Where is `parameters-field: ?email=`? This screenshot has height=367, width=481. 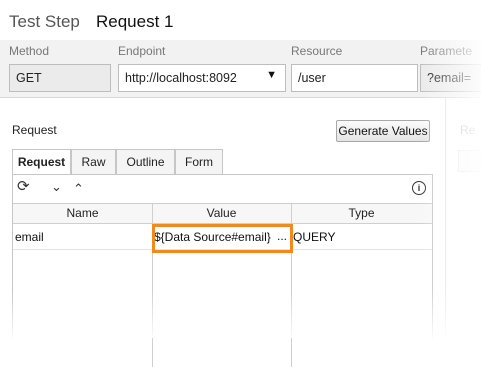
parameters-field: ?email= is located at coordinates (450, 78).